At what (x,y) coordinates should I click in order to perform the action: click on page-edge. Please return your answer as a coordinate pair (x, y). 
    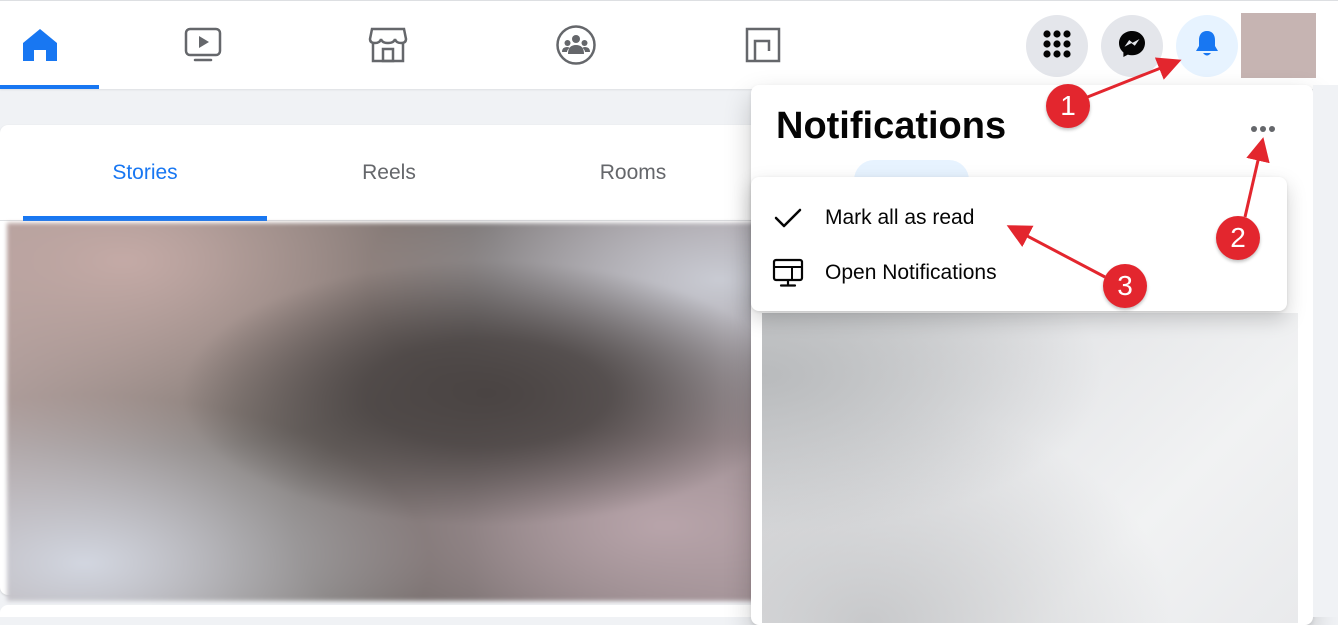
    Looking at the image, I should click on (1325, 351).